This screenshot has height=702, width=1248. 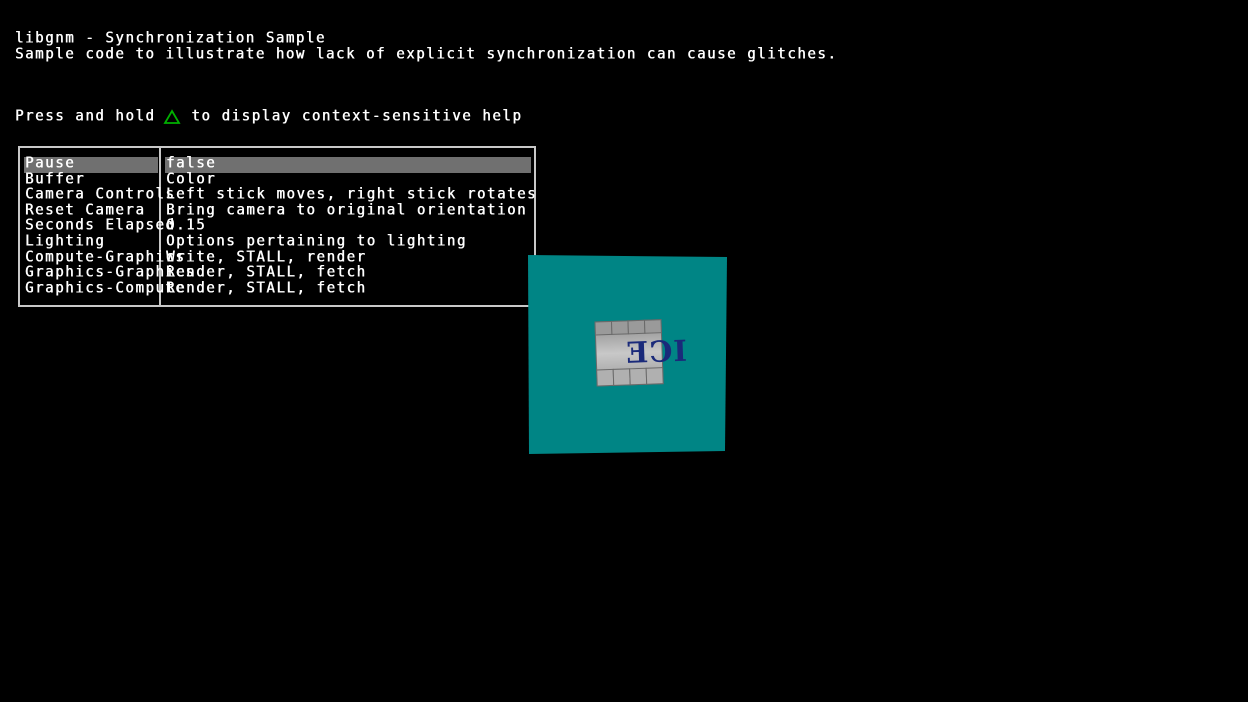 I want to click on menu-item-name: Graphics-Compute, so click(x=105, y=288).